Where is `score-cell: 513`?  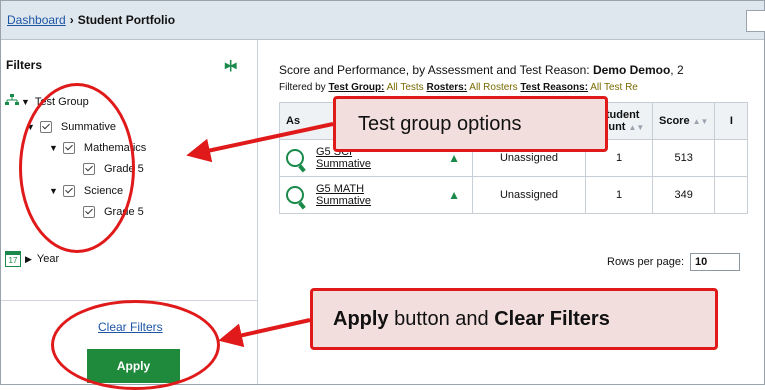 score-cell: 513 is located at coordinates (683, 158).